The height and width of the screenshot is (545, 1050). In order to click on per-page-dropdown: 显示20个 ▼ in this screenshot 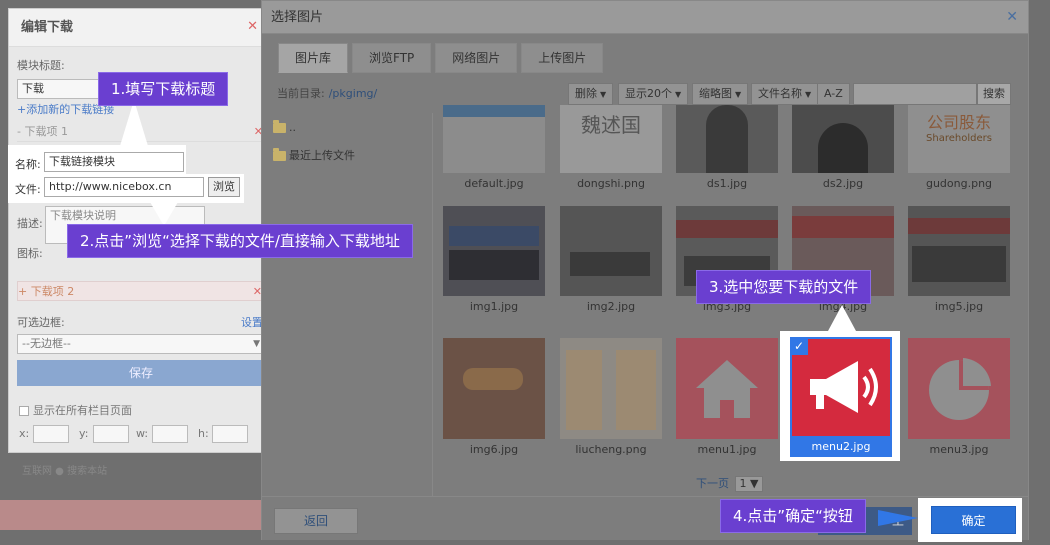, I will do `click(653, 94)`.